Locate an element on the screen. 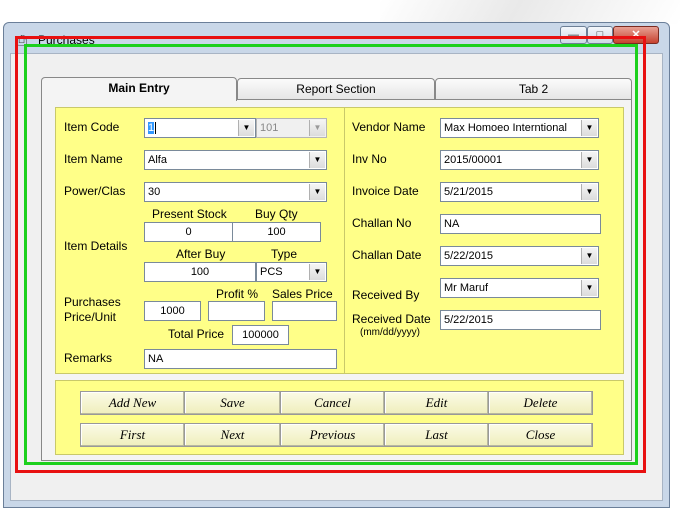 This screenshot has height=510, width=681. received-by-value: Mr Maruf is located at coordinates (466, 288).